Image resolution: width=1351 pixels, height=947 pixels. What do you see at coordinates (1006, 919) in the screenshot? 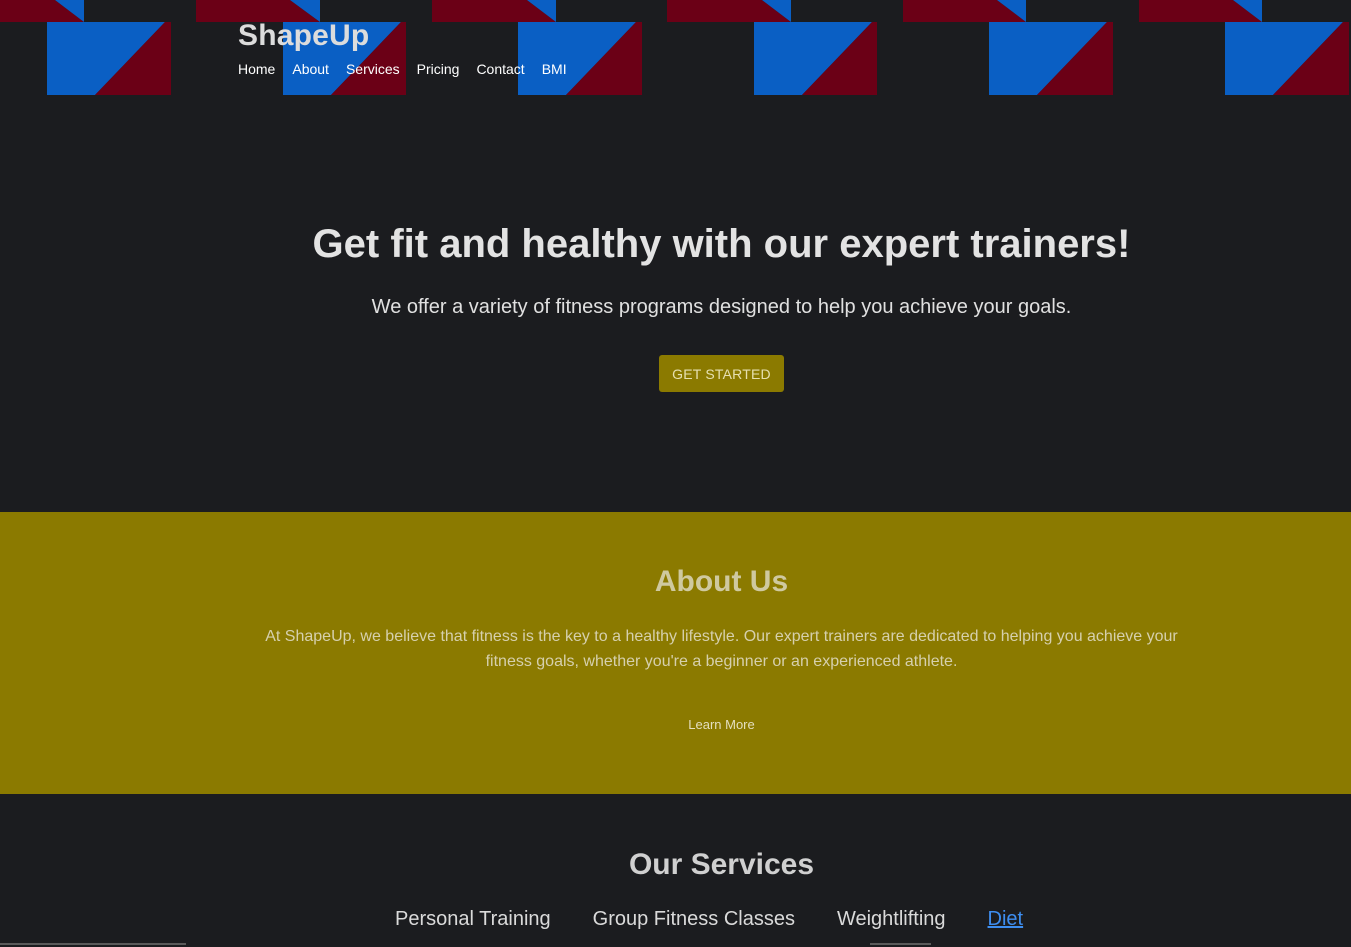
I see `service-link-diet: Diet` at bounding box center [1006, 919].